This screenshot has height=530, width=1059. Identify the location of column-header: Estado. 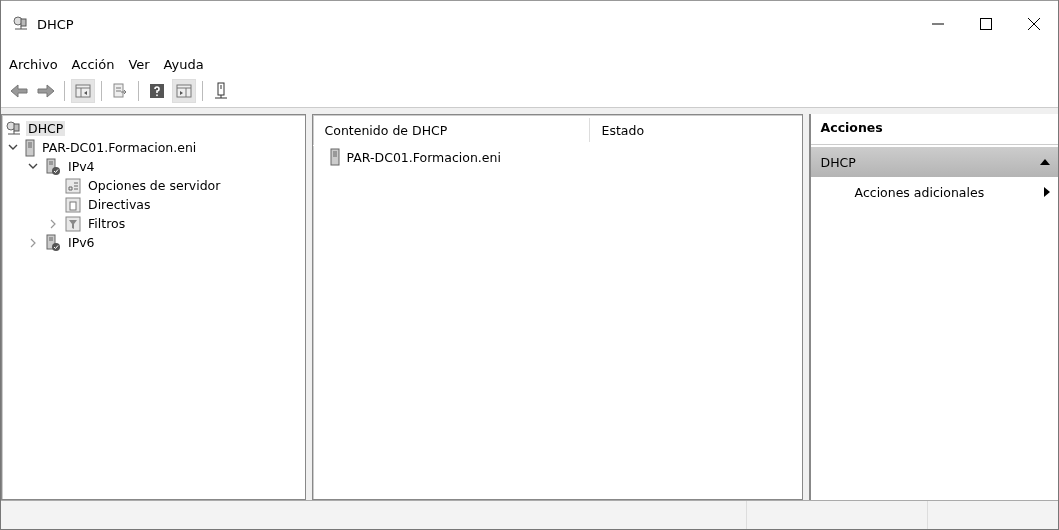
(695, 130).